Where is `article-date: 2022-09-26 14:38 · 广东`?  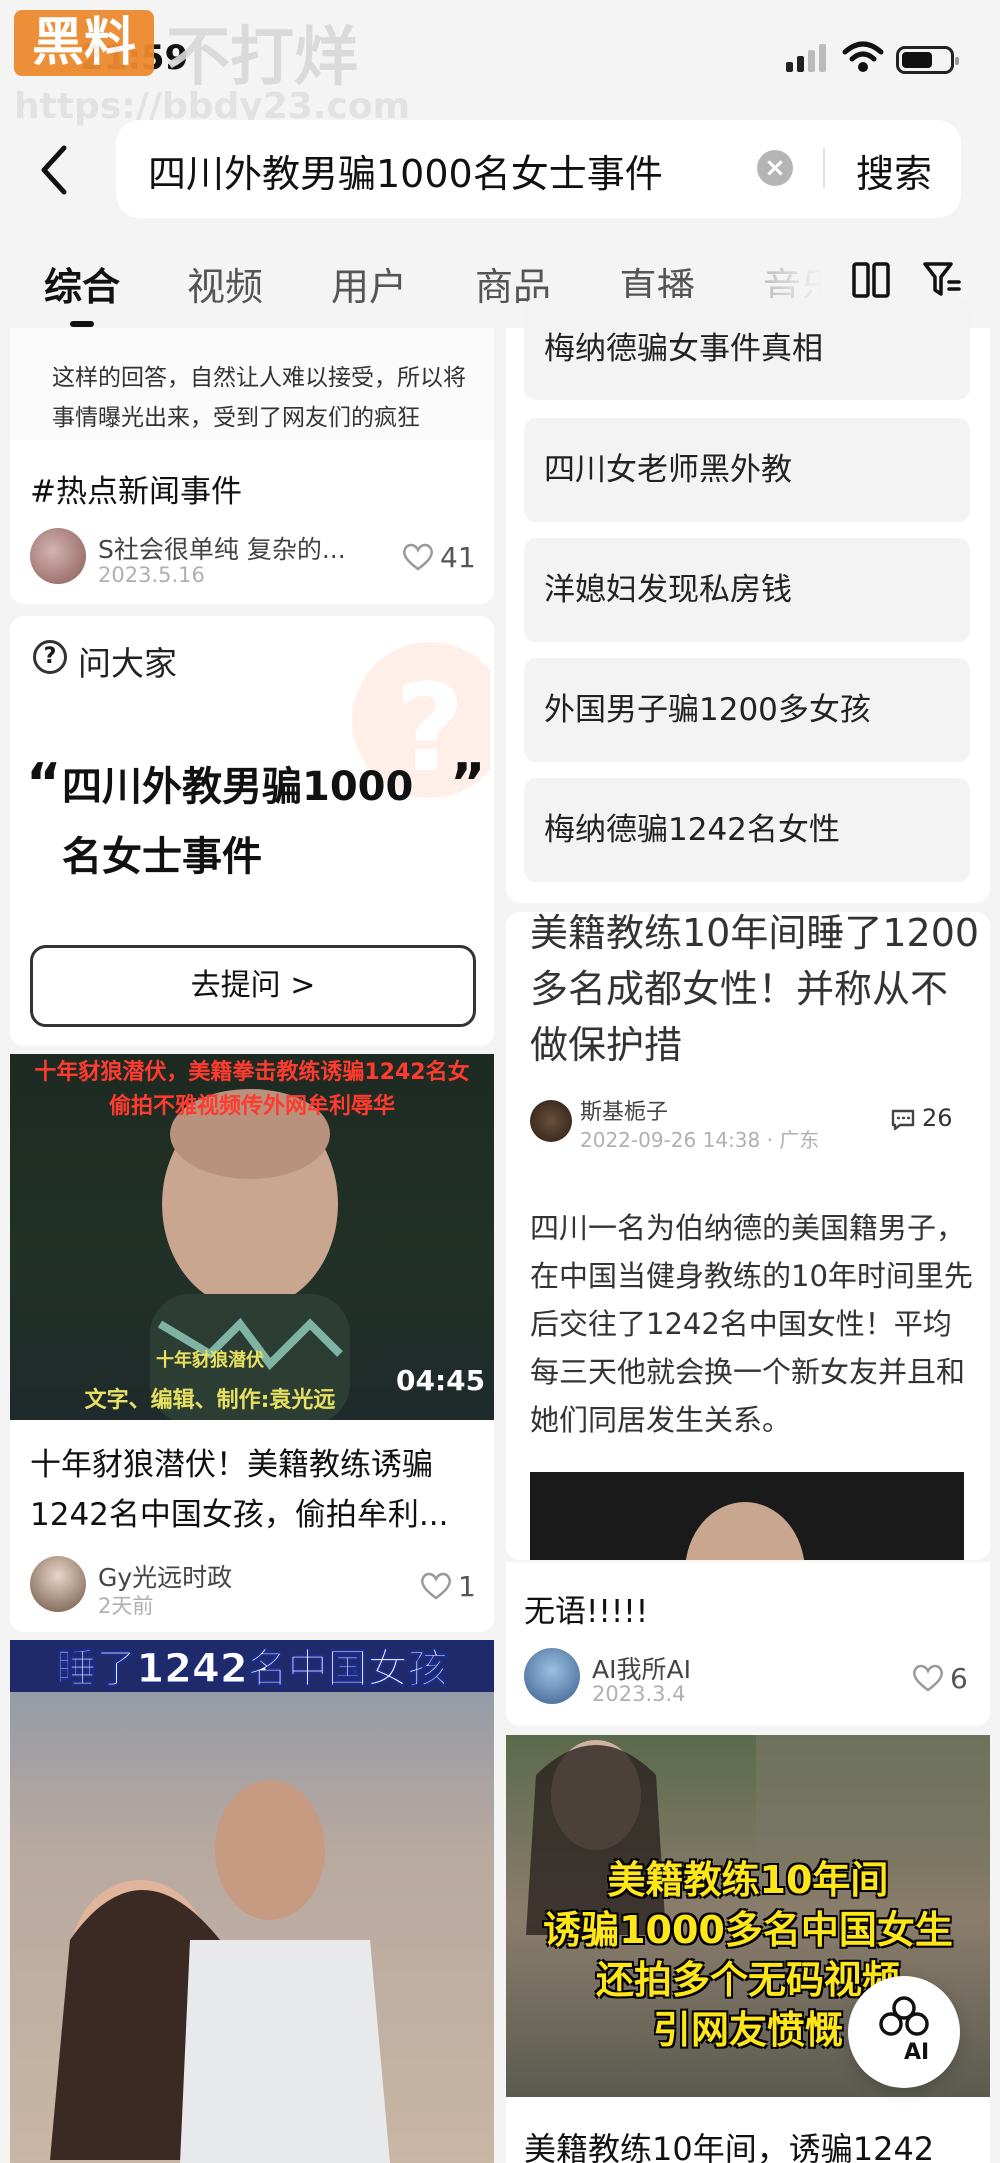
article-date: 2022-09-26 14:38 · 广东 is located at coordinates (700, 1140).